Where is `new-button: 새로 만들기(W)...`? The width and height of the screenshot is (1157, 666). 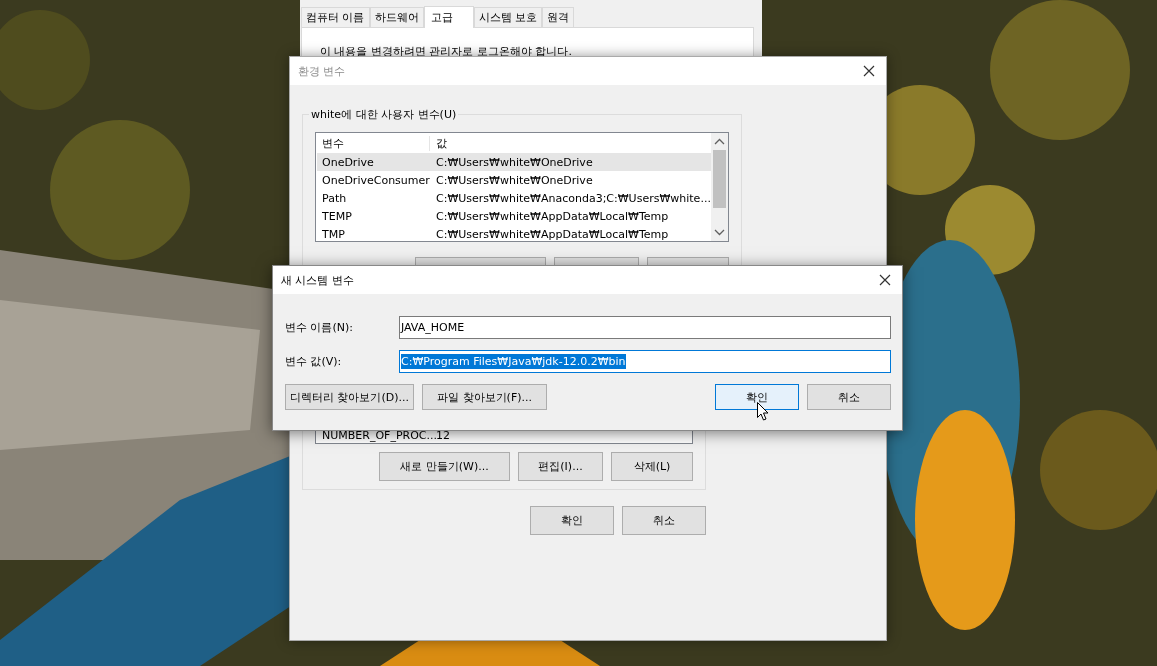 new-button: 새로 만들기(W)... is located at coordinates (444, 466).